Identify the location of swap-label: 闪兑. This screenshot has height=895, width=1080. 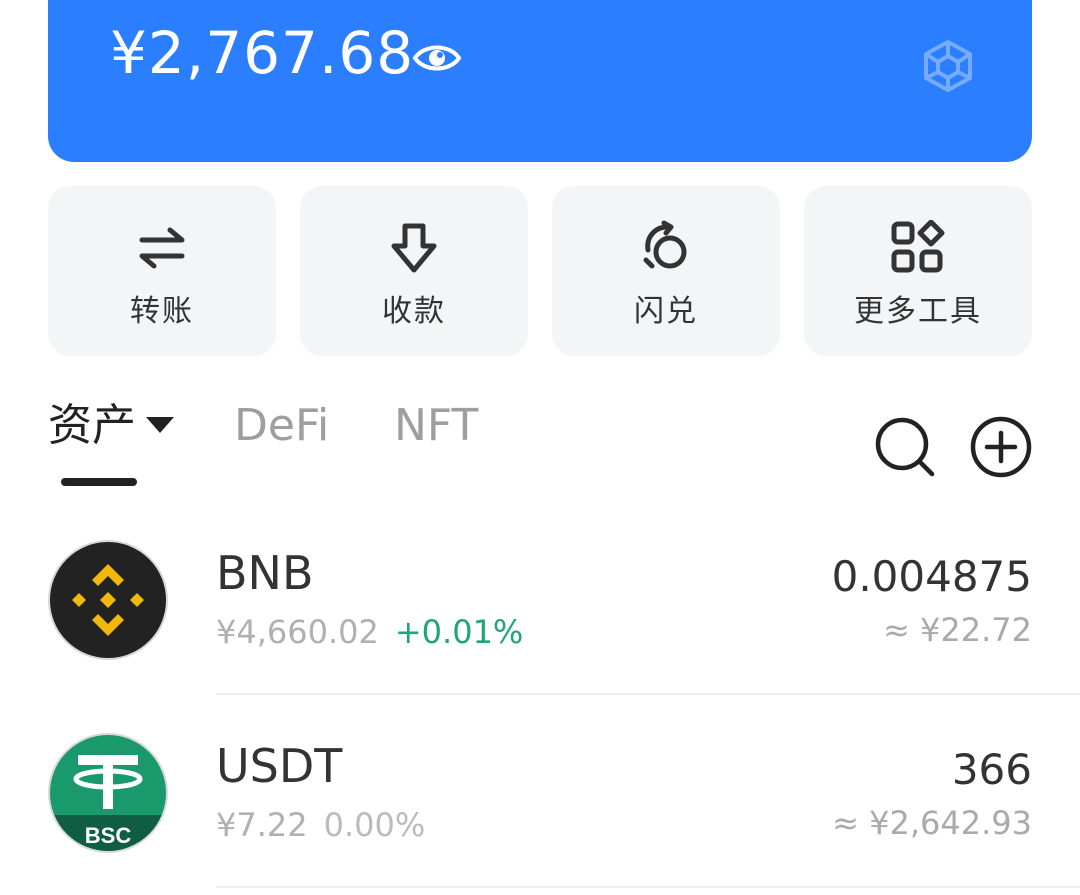
(666, 311).